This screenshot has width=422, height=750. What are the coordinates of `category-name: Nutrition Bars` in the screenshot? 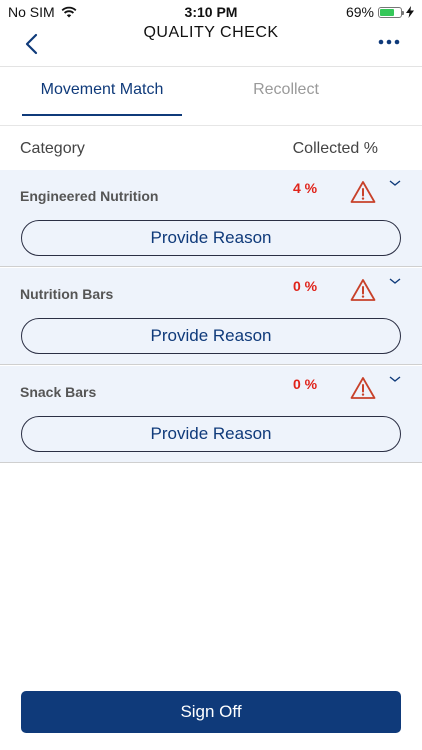 It's located at (67, 294).